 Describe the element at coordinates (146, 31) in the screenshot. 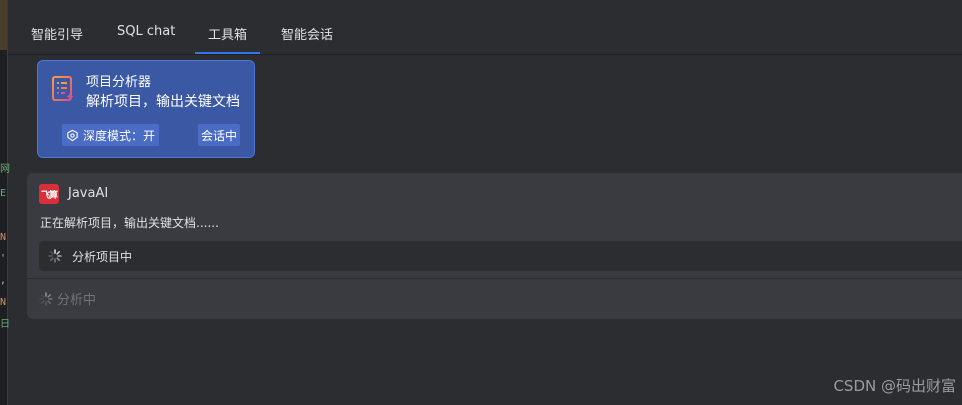

I see `tab-sql-chat: SQL chat` at that location.